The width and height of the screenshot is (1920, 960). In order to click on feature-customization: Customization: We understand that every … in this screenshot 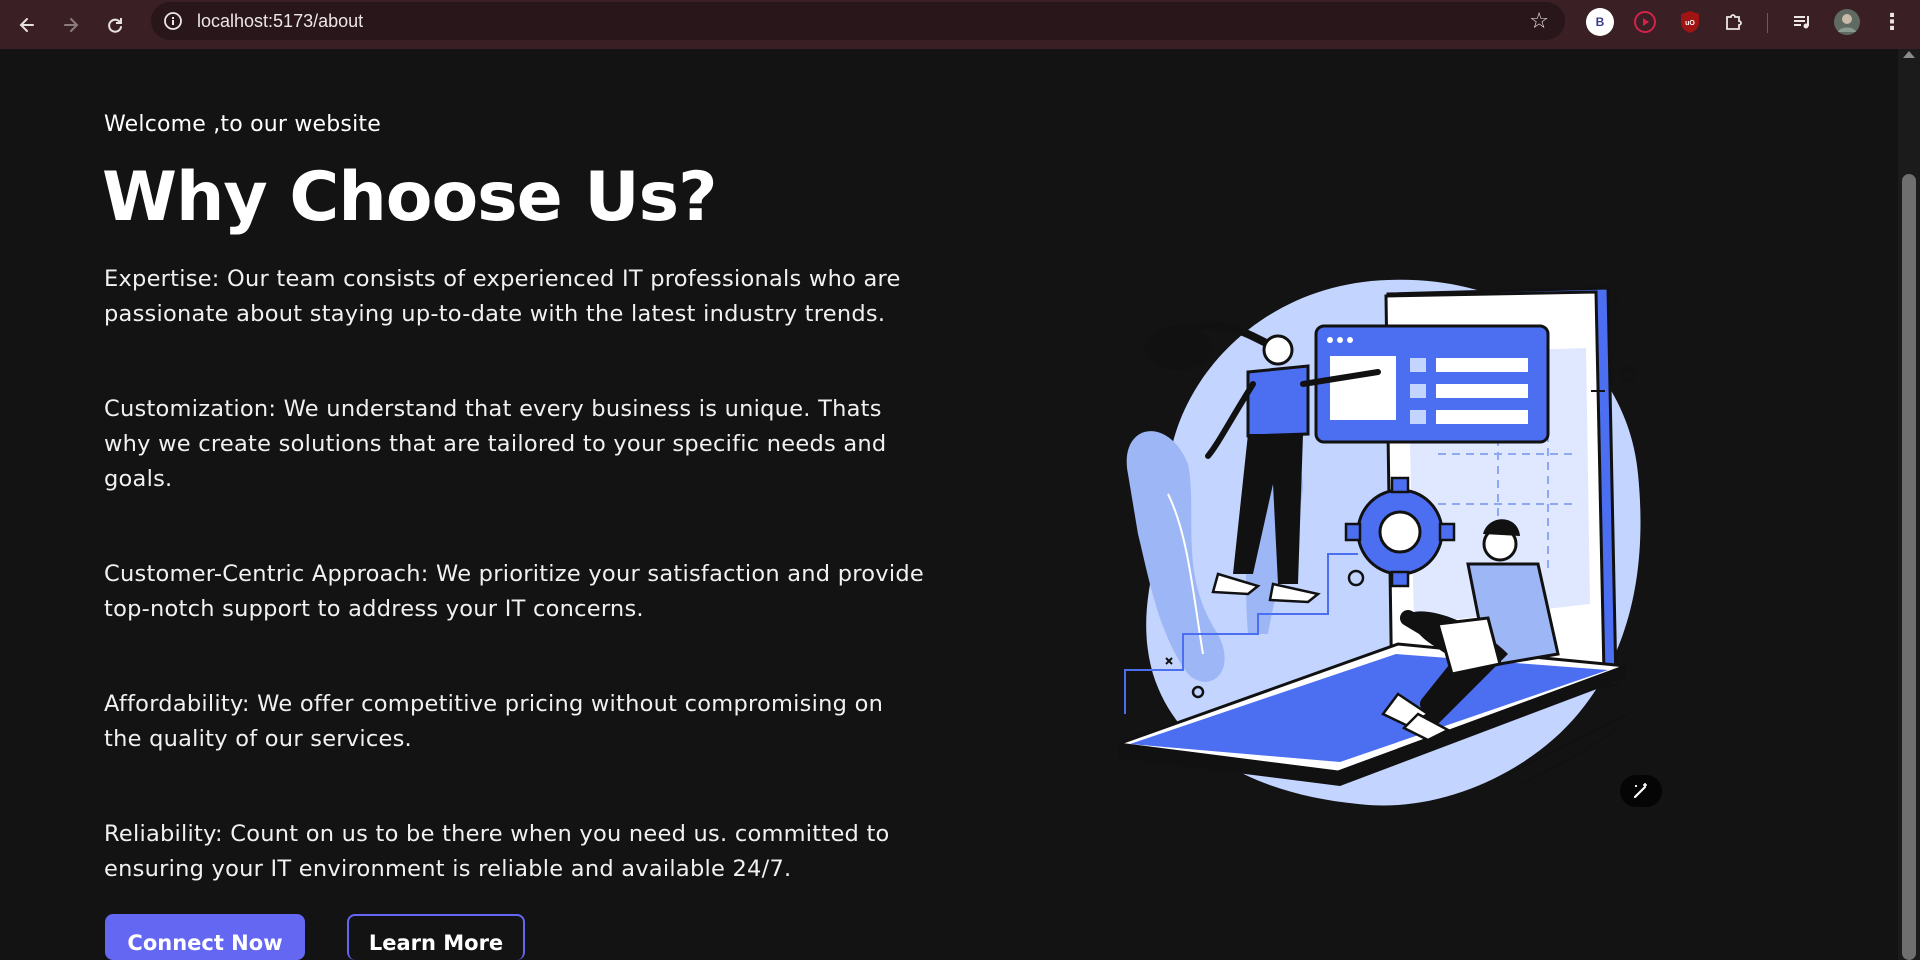, I will do `click(495, 444)`.